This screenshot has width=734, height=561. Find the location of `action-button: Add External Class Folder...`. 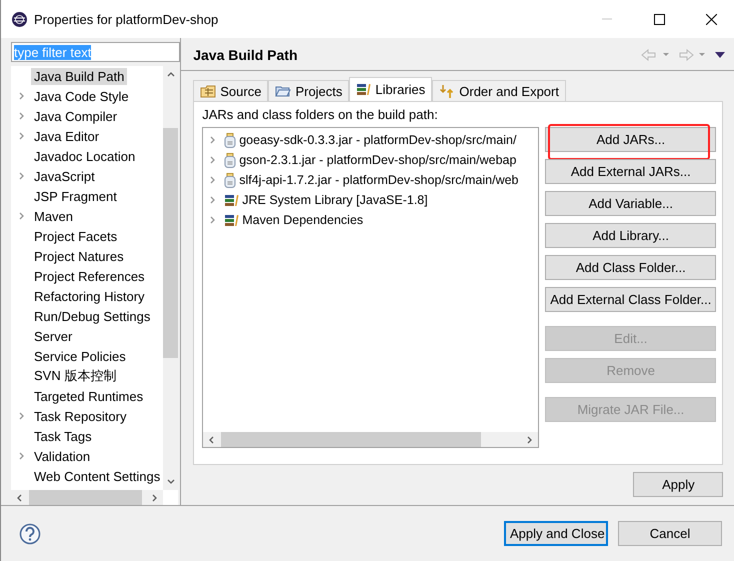

action-button: Add External Class Folder... is located at coordinates (630, 299).